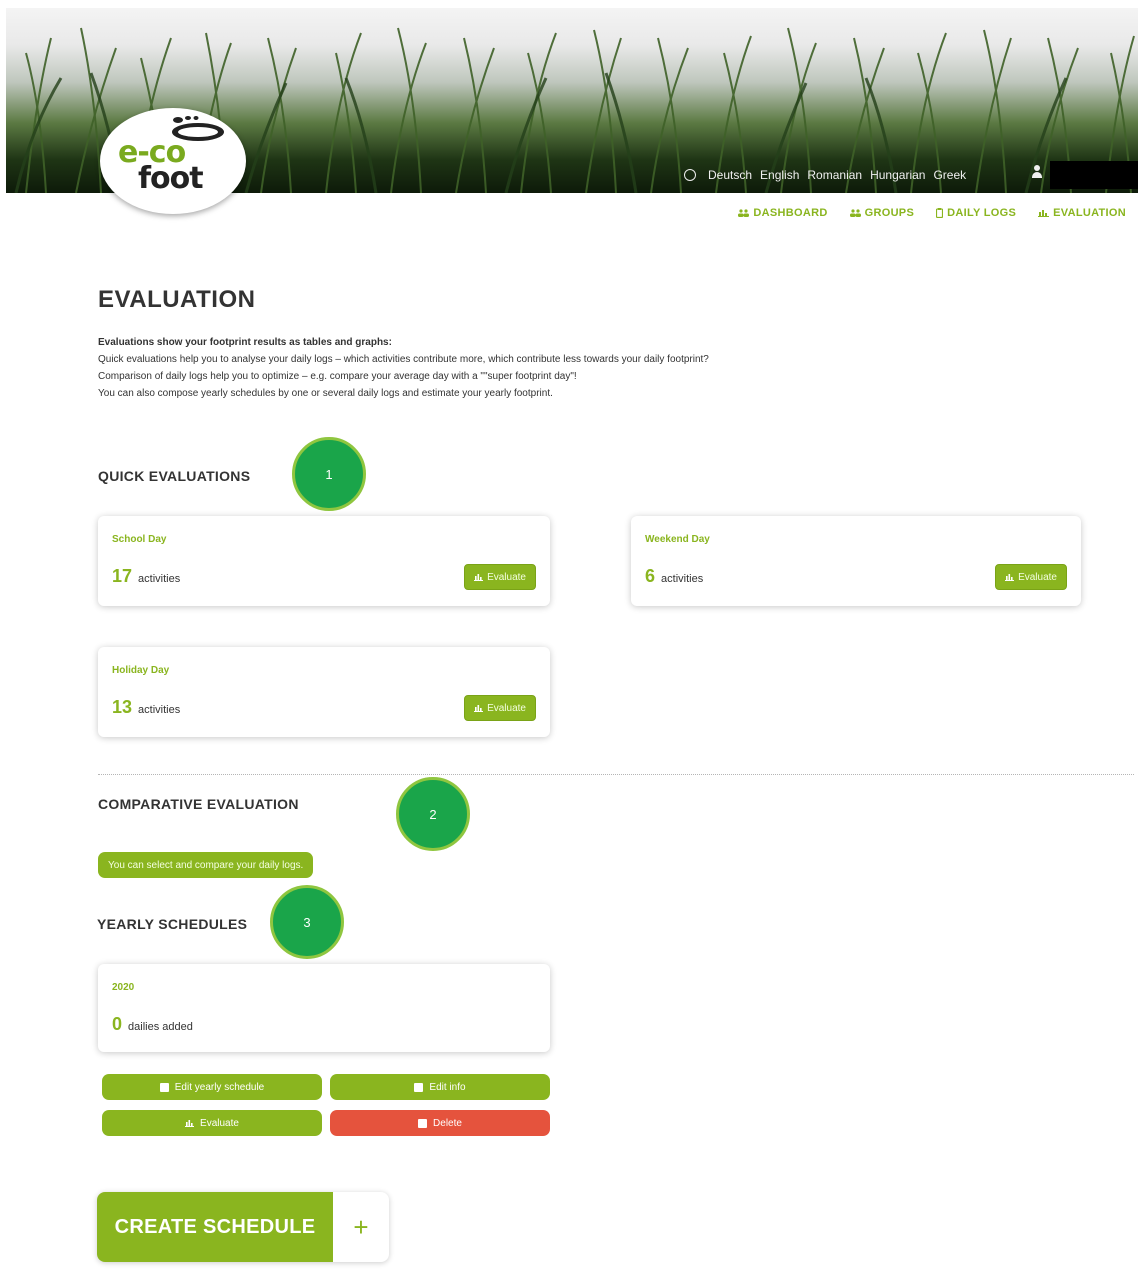 Image resolution: width=1138 pixels, height=1288 pixels. What do you see at coordinates (940, 213) in the screenshot?
I see `clipboard-icon` at bounding box center [940, 213].